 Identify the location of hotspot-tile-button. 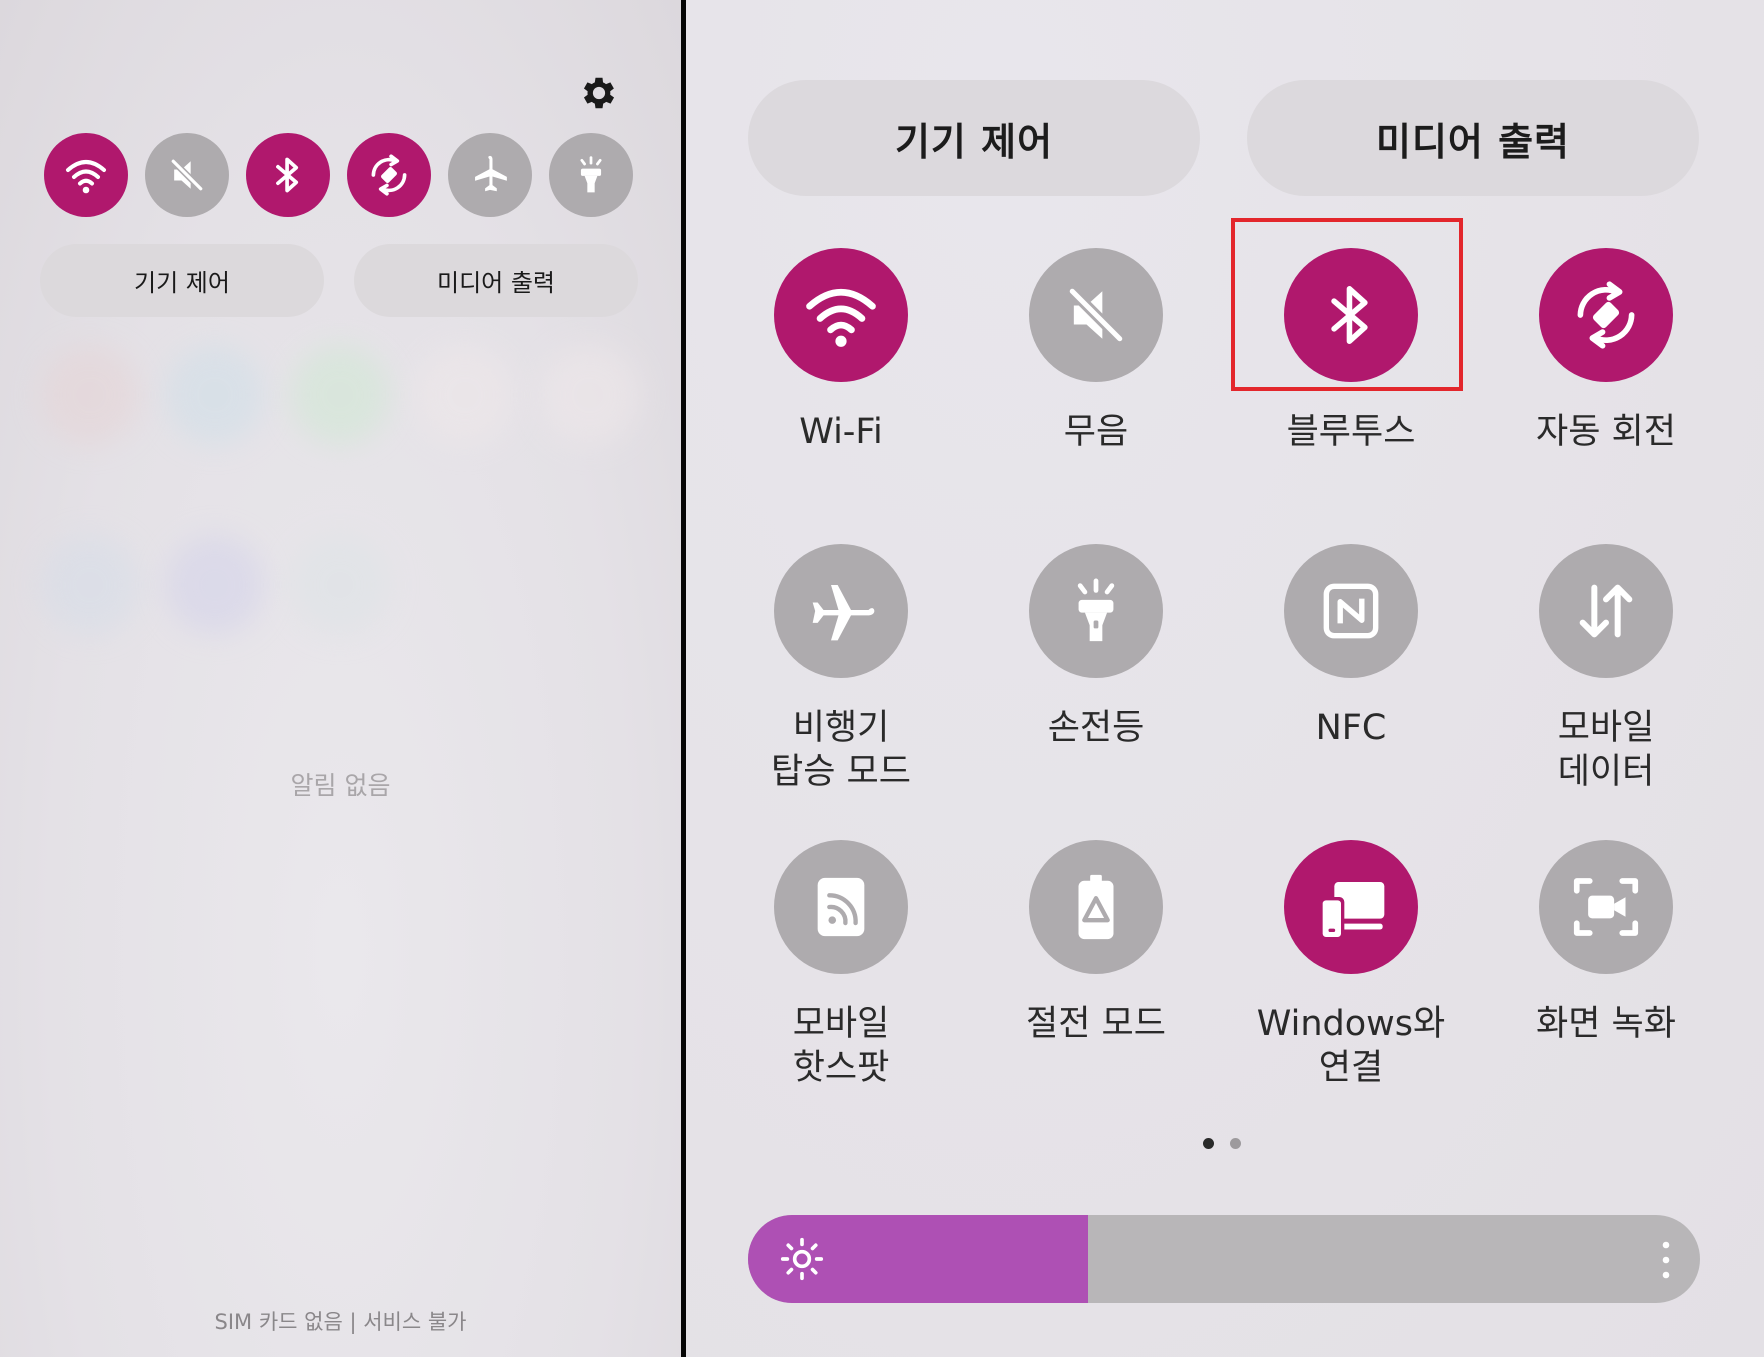
(841, 907).